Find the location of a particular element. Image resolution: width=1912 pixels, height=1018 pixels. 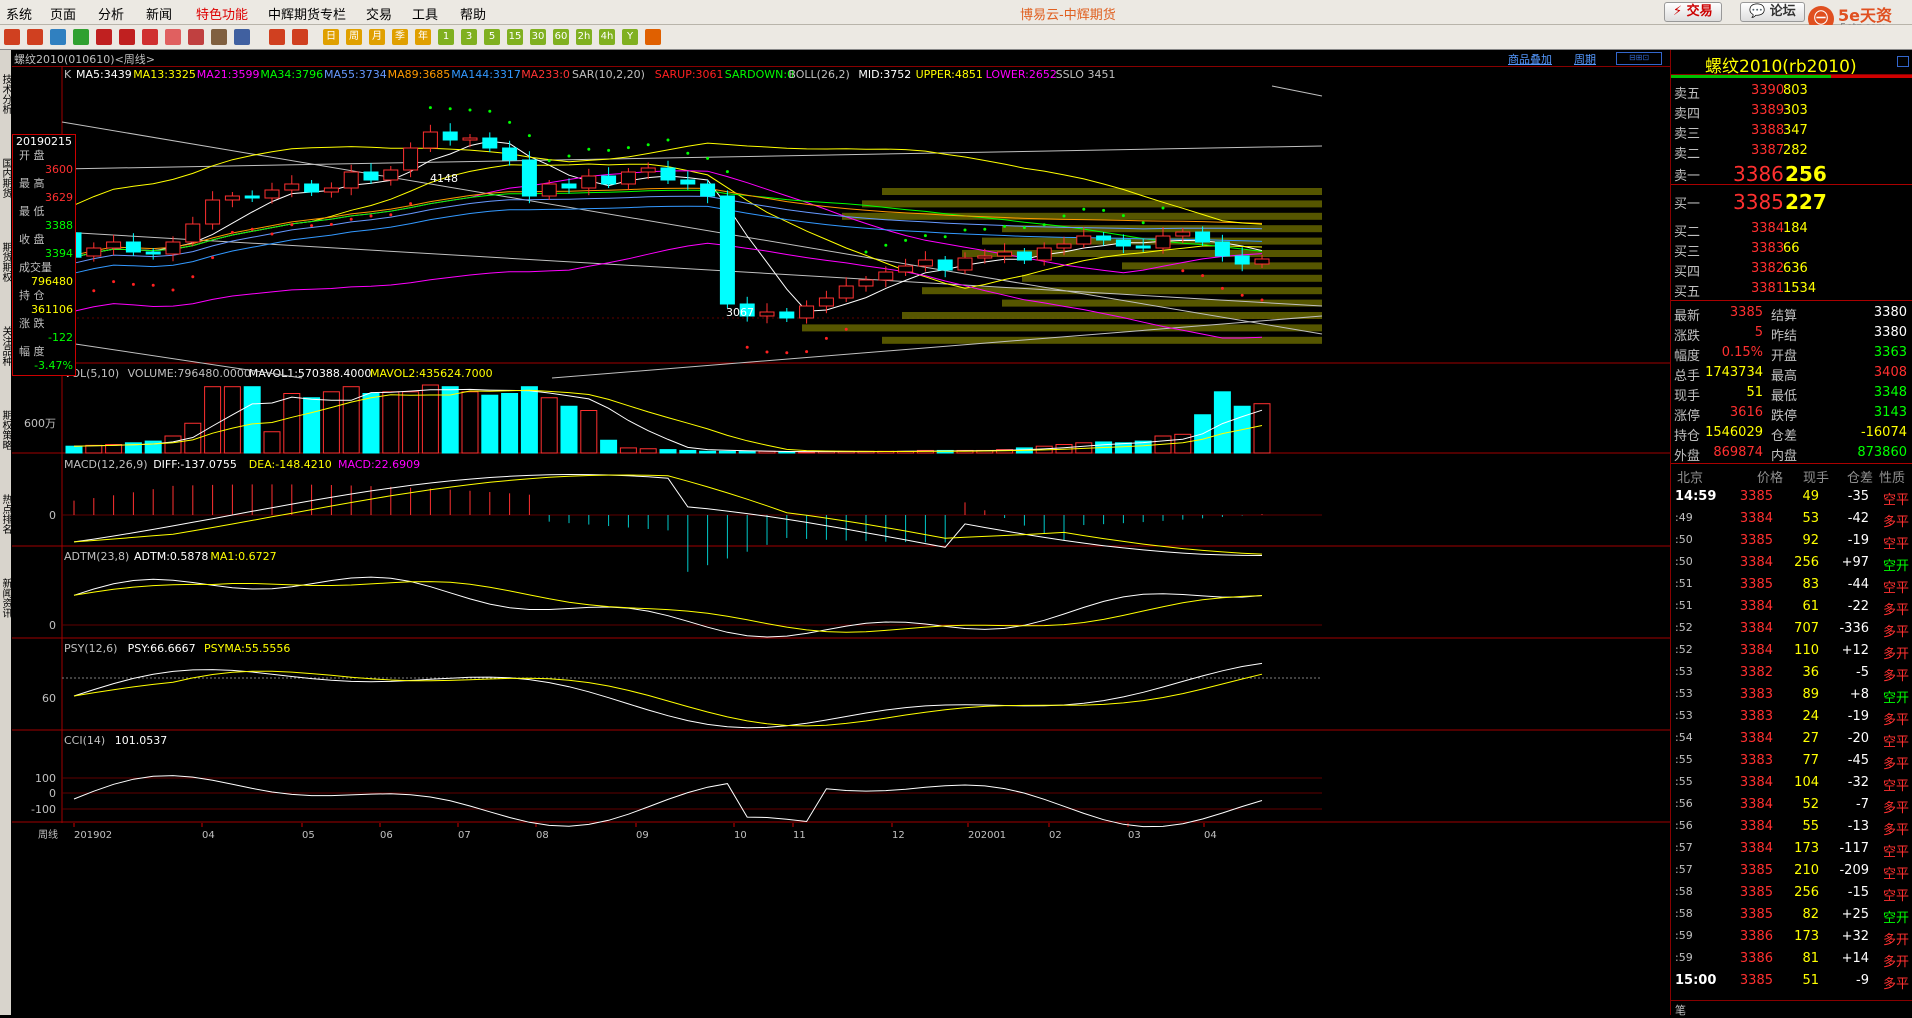

menu-news: 新闻 is located at coordinates (159, 13).